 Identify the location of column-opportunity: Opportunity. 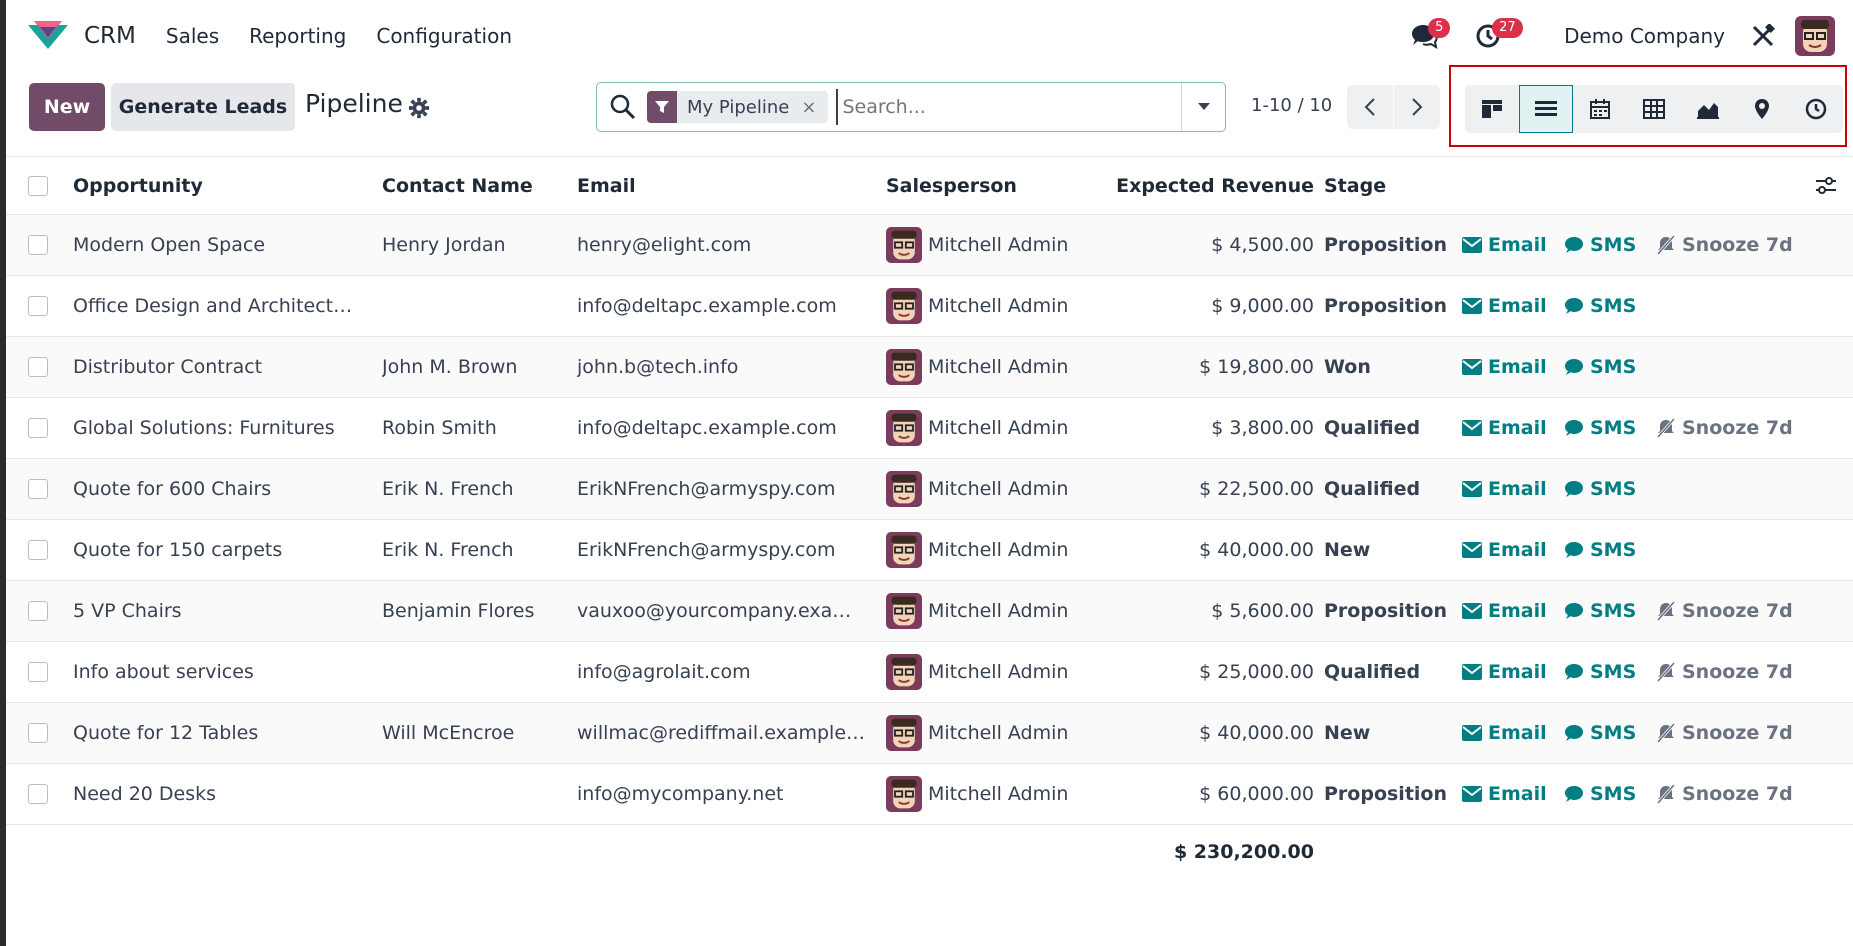
(221, 186).